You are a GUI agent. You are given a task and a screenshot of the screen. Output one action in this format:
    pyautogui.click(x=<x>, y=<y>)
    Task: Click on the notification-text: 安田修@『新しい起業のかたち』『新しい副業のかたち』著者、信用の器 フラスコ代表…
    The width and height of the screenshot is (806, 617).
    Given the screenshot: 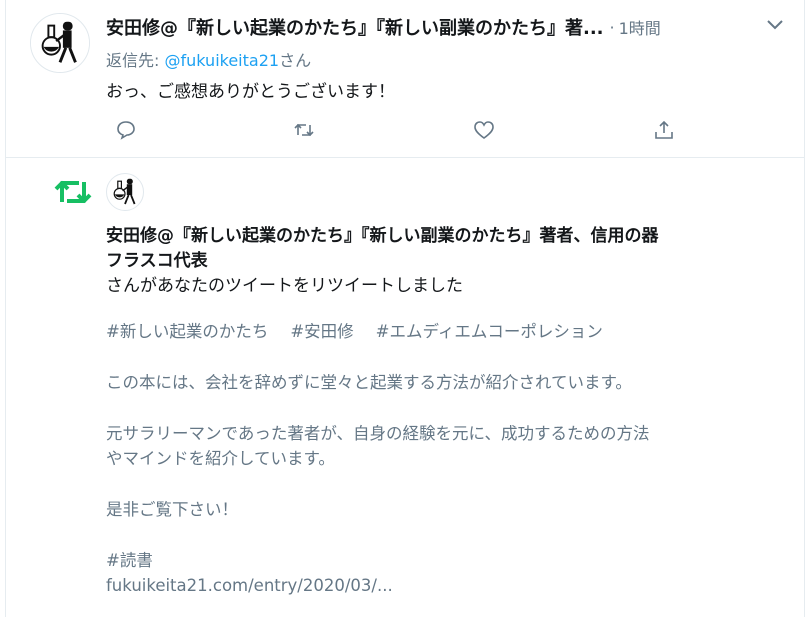 What is the action you would take?
    pyautogui.click(x=451, y=261)
    